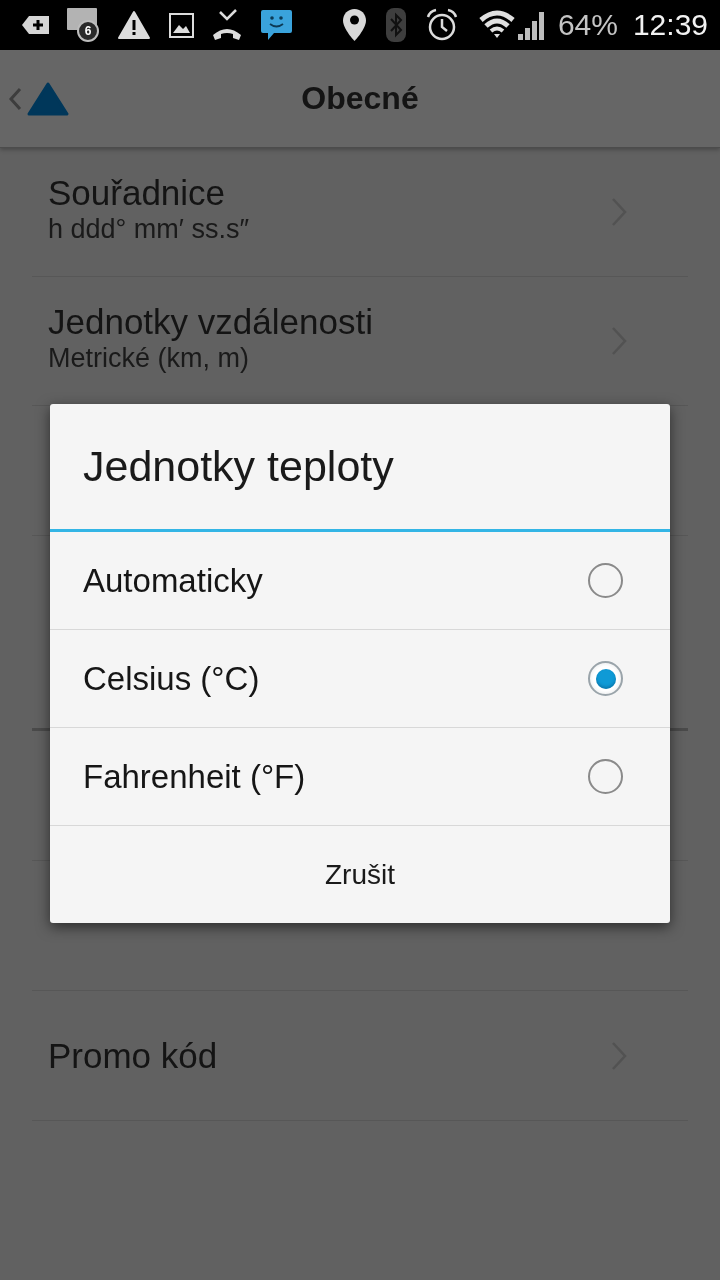 This screenshot has width=720, height=1280. What do you see at coordinates (354, 25) in the screenshot?
I see `location-pin-icon` at bounding box center [354, 25].